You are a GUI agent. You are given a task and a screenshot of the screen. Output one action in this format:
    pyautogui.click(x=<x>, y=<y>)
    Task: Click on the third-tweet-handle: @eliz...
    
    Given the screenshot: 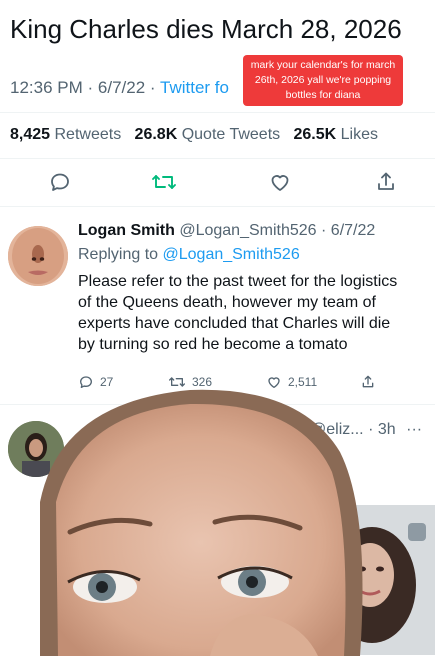 What is the action you would take?
    pyautogui.click(x=337, y=429)
    